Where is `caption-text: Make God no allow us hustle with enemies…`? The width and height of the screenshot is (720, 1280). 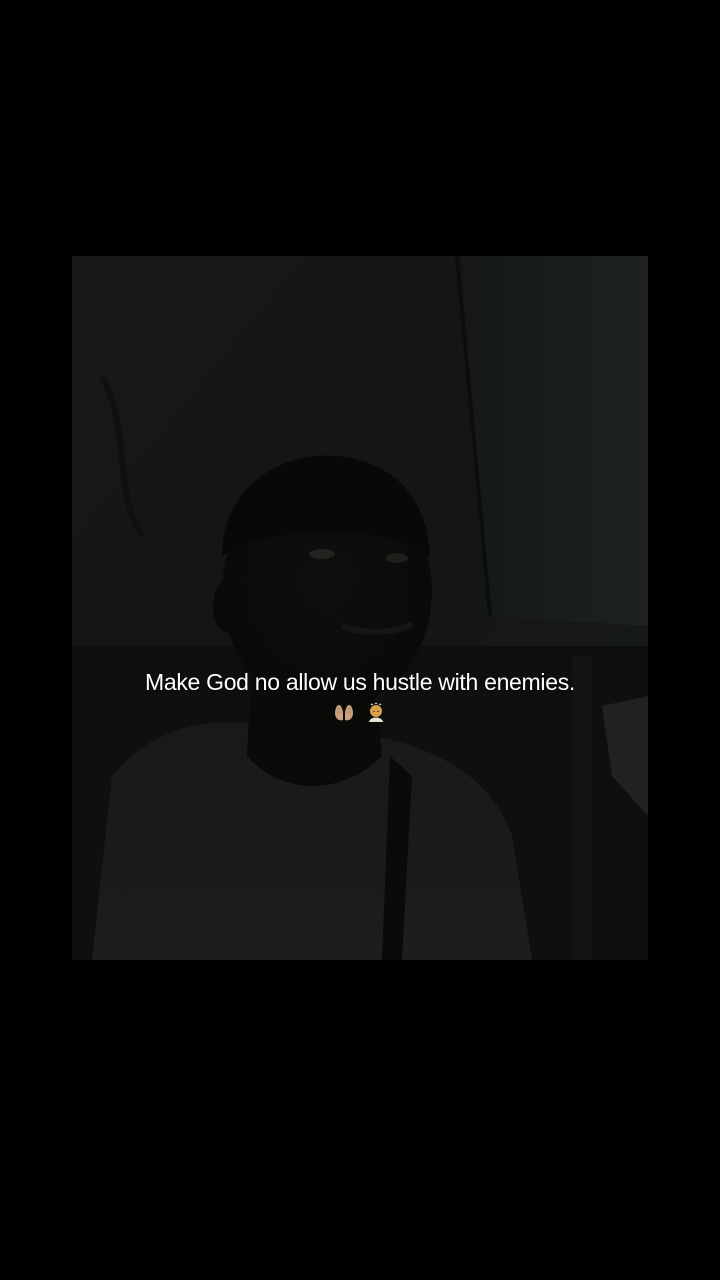
caption-text: Make God no allow us hustle with enemies… is located at coordinates (360, 682).